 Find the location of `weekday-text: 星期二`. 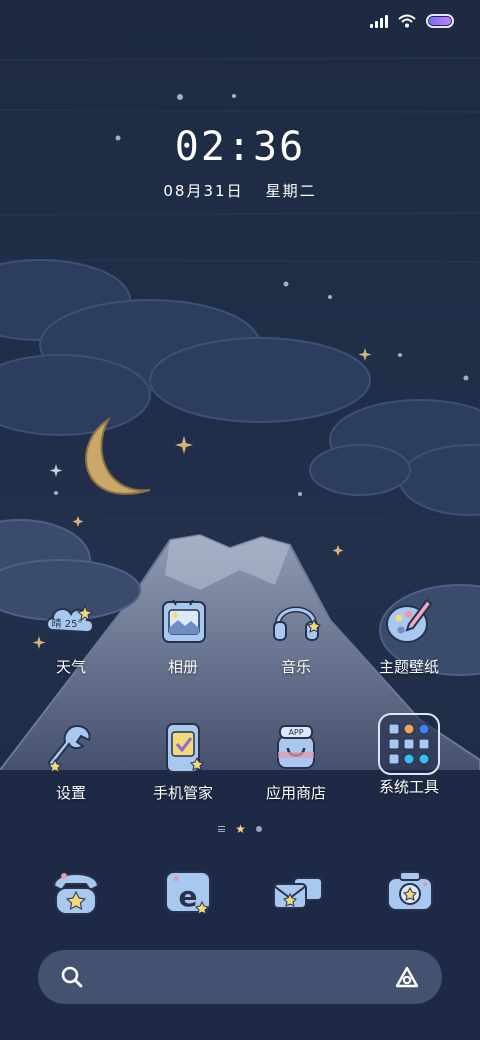

weekday-text: 星期二 is located at coordinates (291, 191).